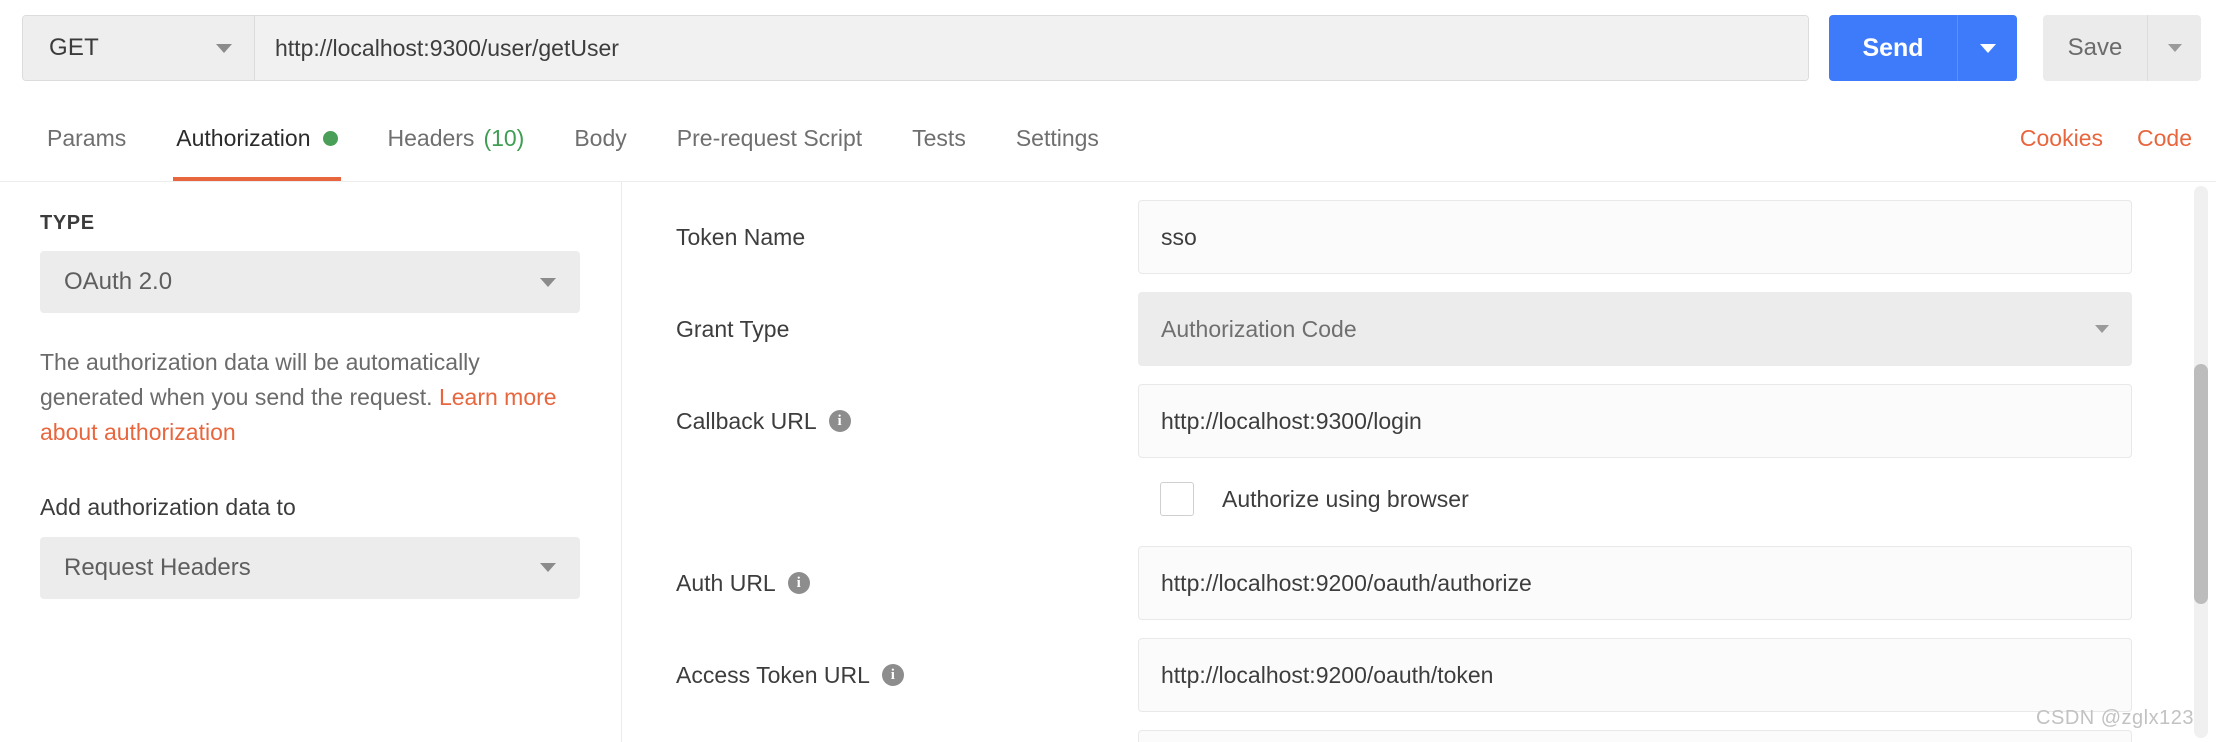 The image size is (2216, 742). I want to click on send-options-button, so click(1987, 48).